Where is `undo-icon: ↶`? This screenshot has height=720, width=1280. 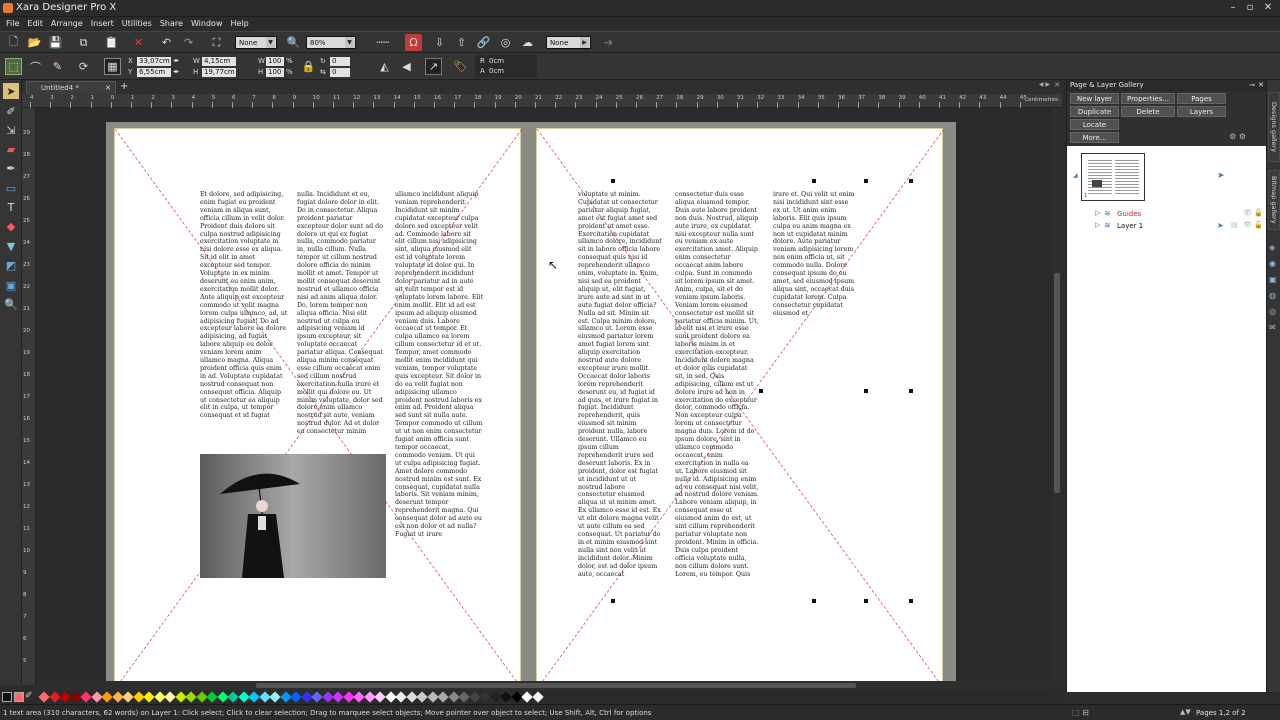 undo-icon: ↶ is located at coordinates (166, 42).